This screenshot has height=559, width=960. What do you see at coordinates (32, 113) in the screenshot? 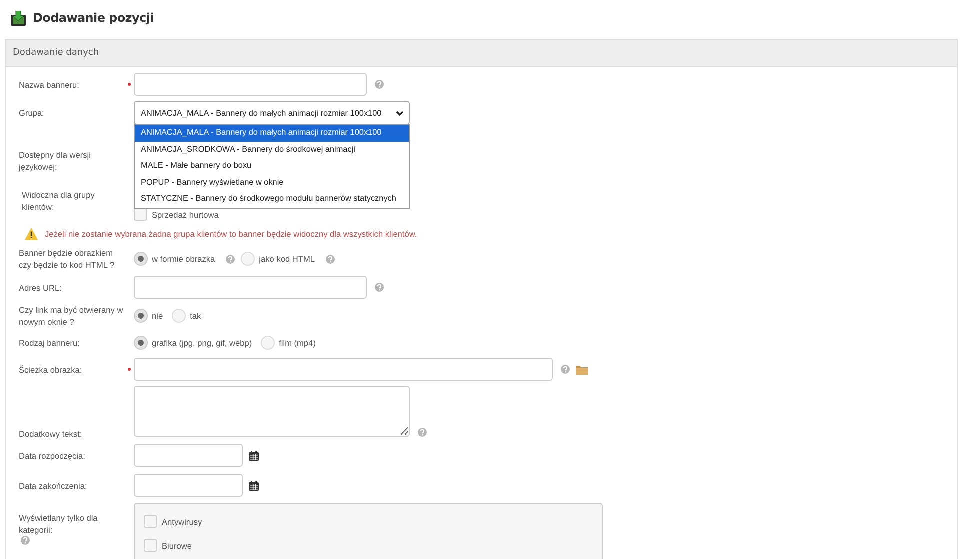
I see `field-label: Grupa:` at bounding box center [32, 113].